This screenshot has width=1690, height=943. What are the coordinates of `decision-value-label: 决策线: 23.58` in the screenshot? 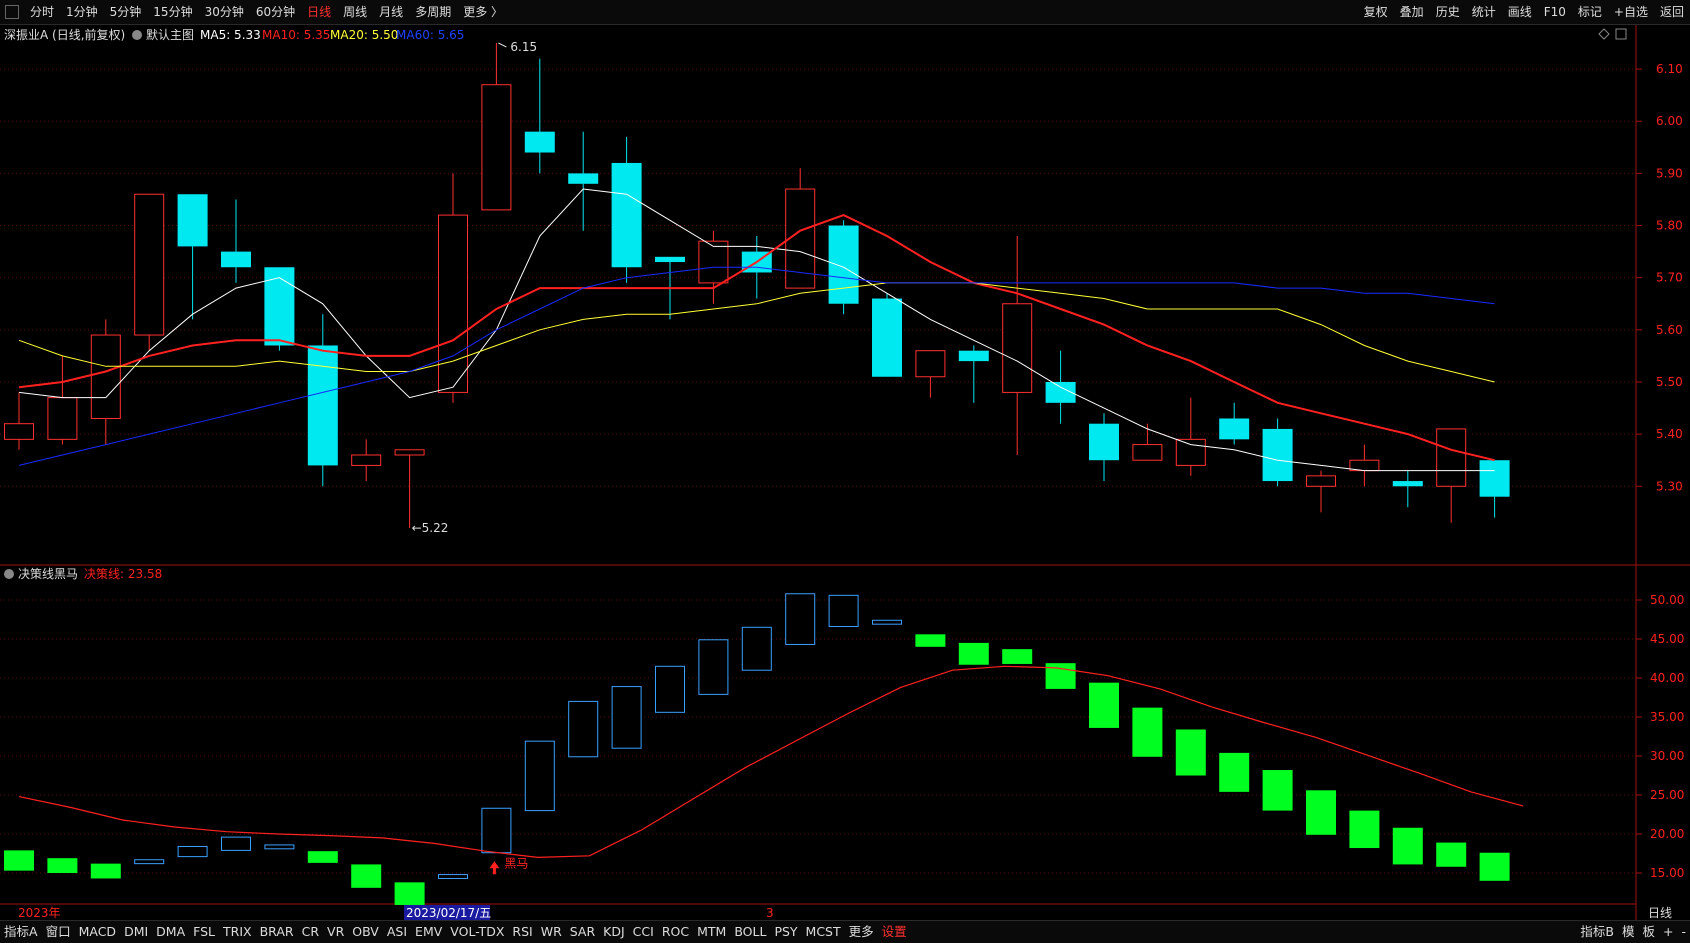 It's located at (123, 574).